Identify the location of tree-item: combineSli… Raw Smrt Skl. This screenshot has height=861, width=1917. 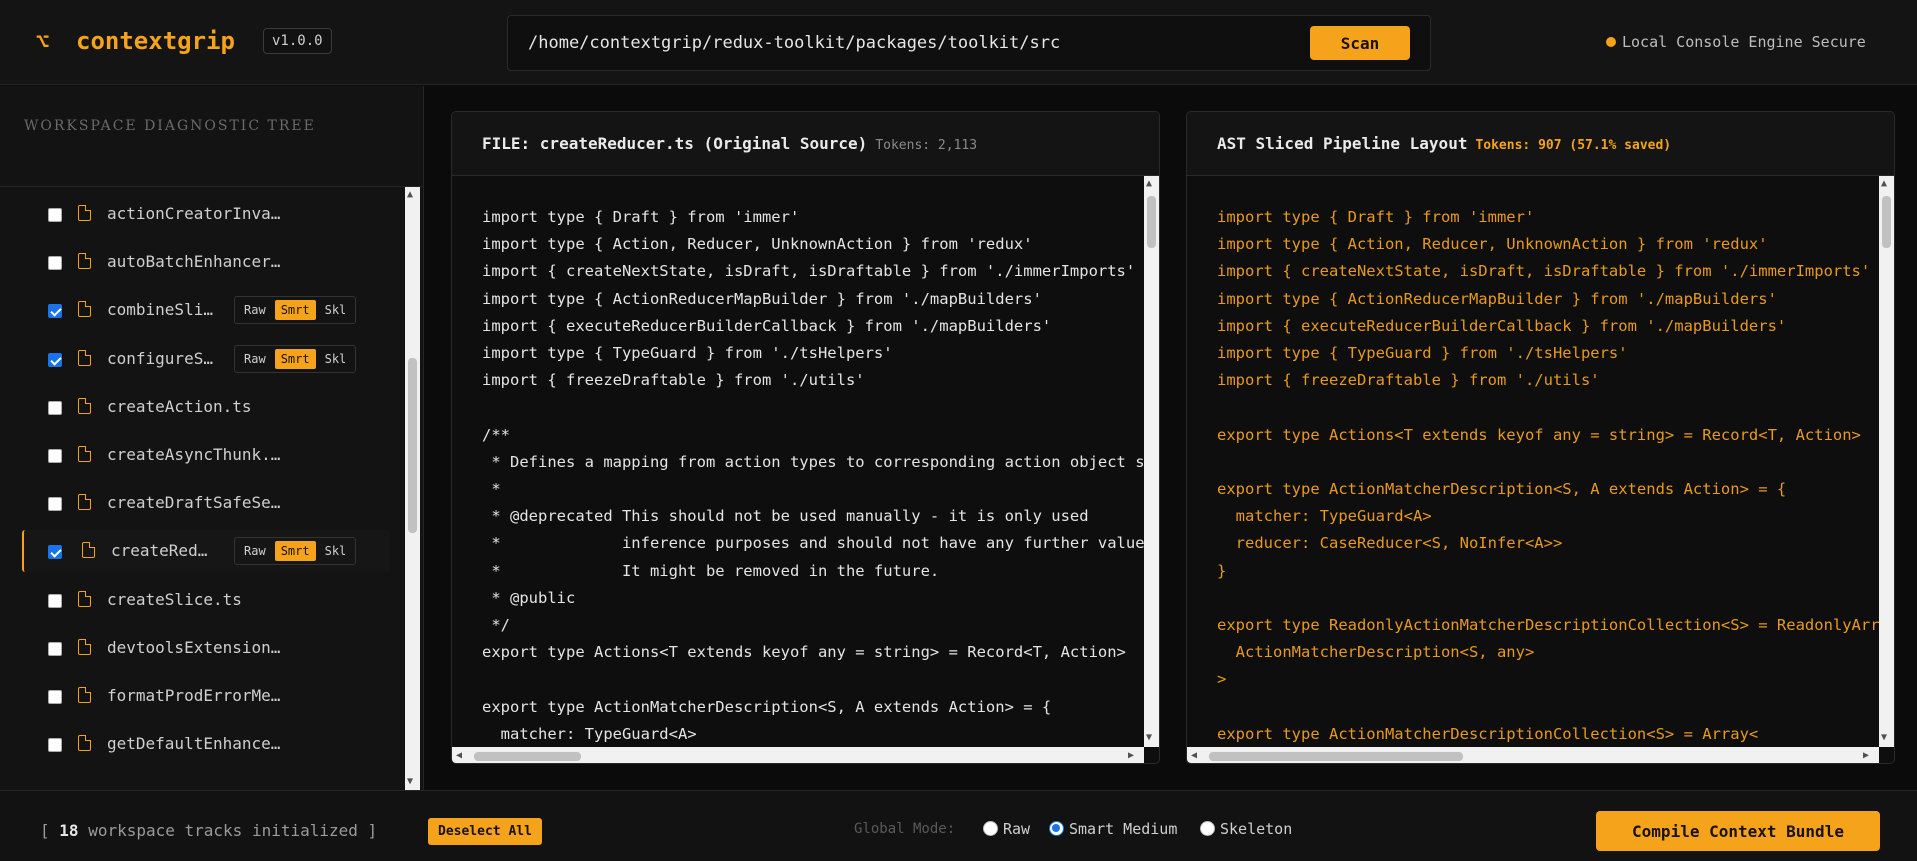
(206, 310).